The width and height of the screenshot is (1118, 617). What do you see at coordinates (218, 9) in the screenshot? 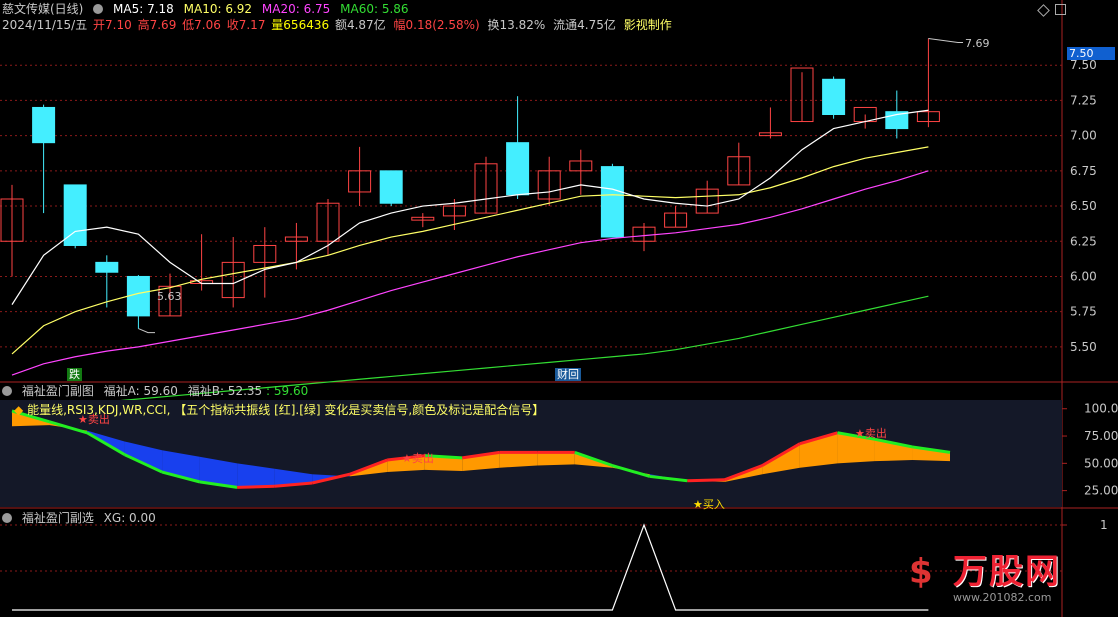
I see `ma10-label: MA10: 6.92` at bounding box center [218, 9].